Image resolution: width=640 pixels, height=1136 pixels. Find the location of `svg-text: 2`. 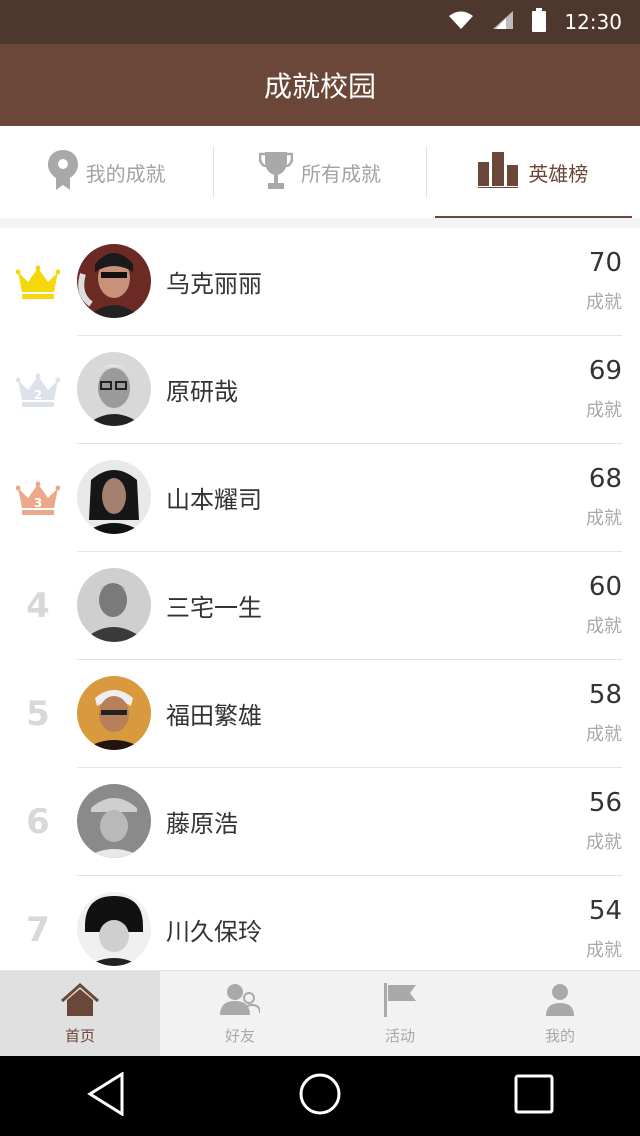

svg-text: 2 is located at coordinates (38, 395).